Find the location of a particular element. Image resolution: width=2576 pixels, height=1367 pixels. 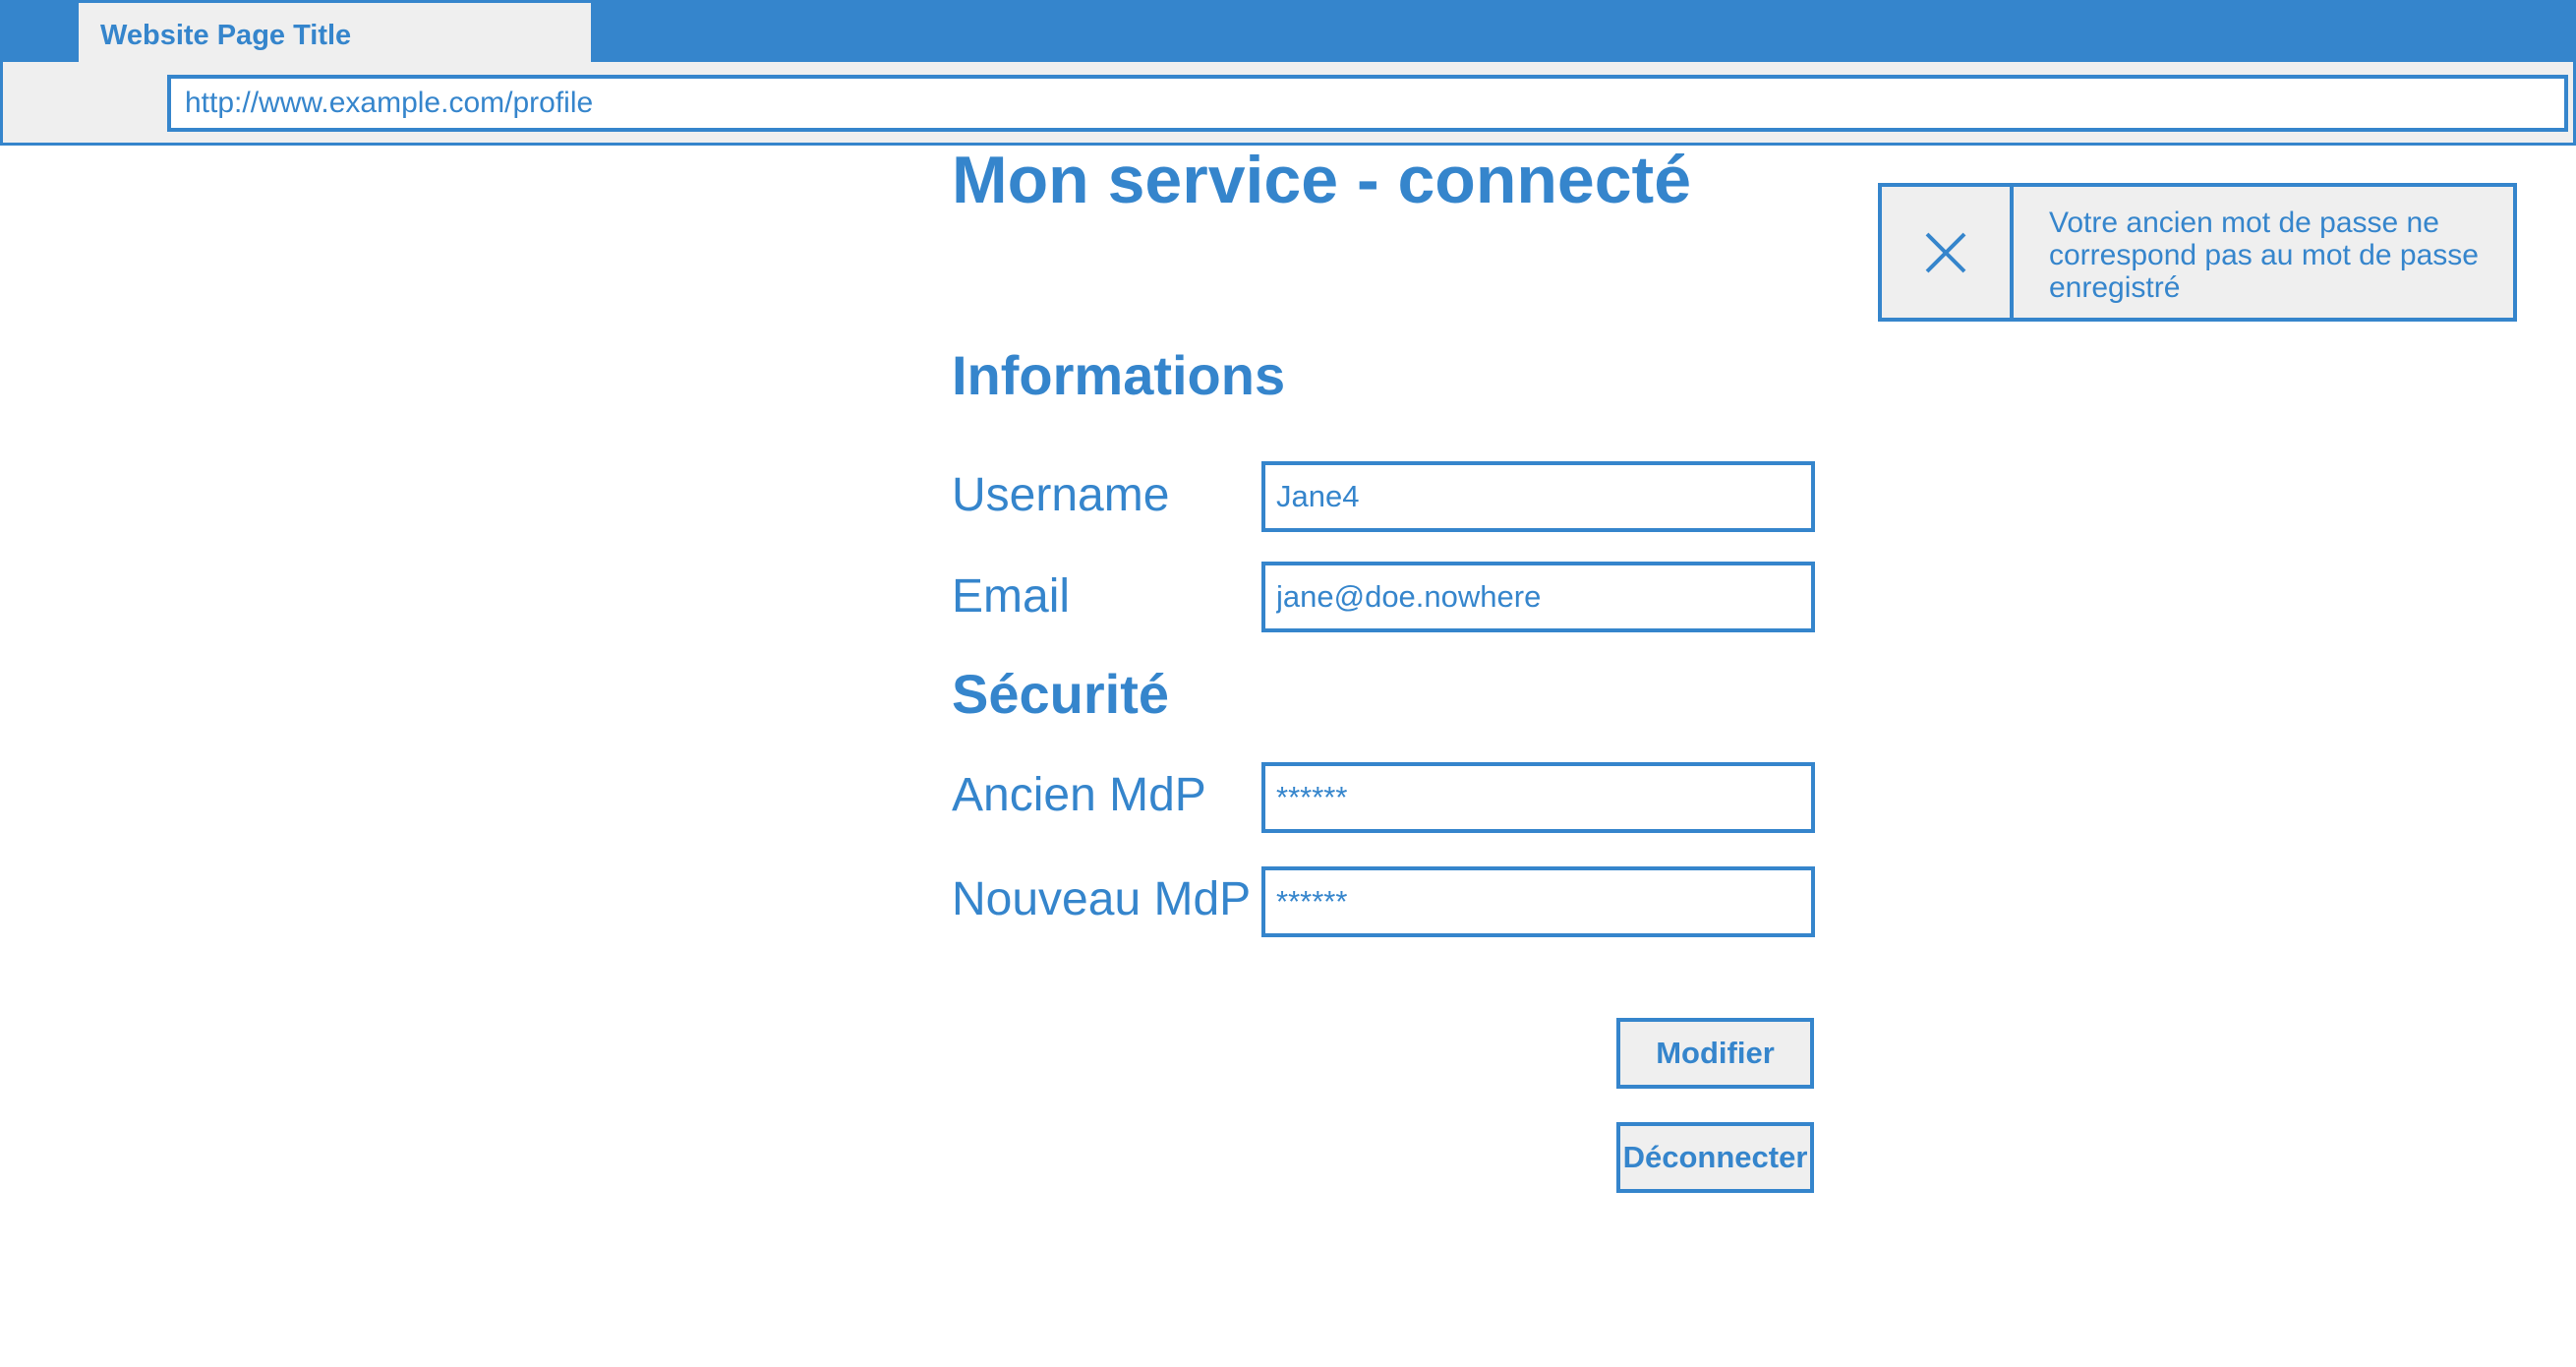

email-label: Email is located at coordinates (1011, 596).